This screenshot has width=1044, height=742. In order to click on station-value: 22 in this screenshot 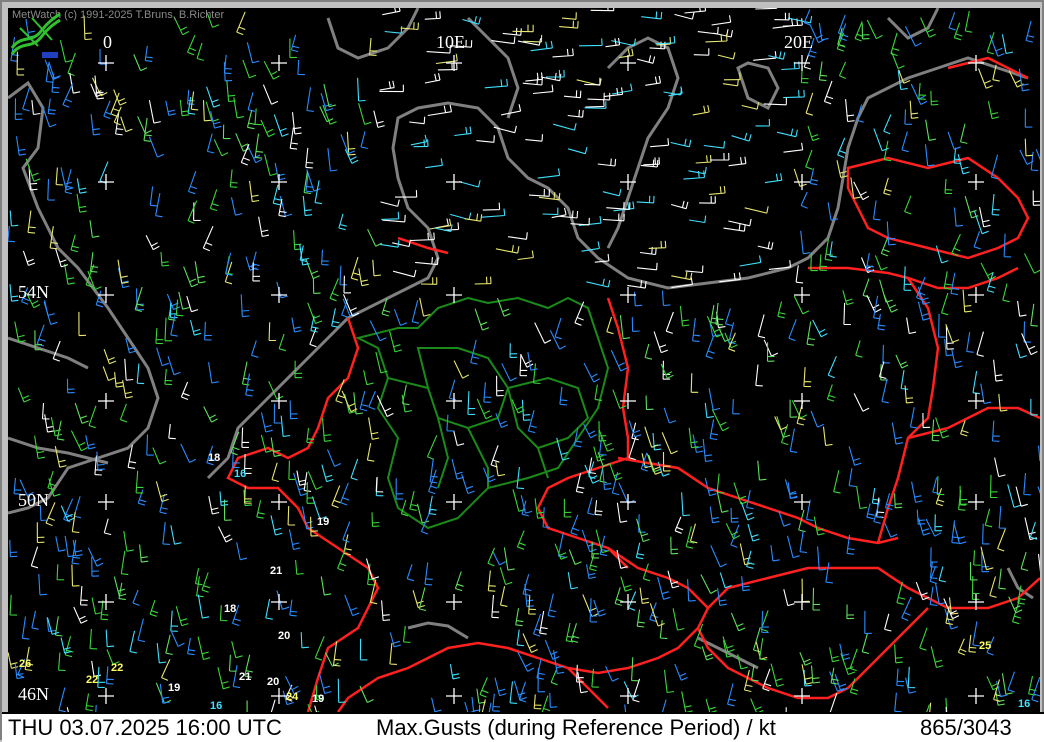, I will do `click(92, 680)`.